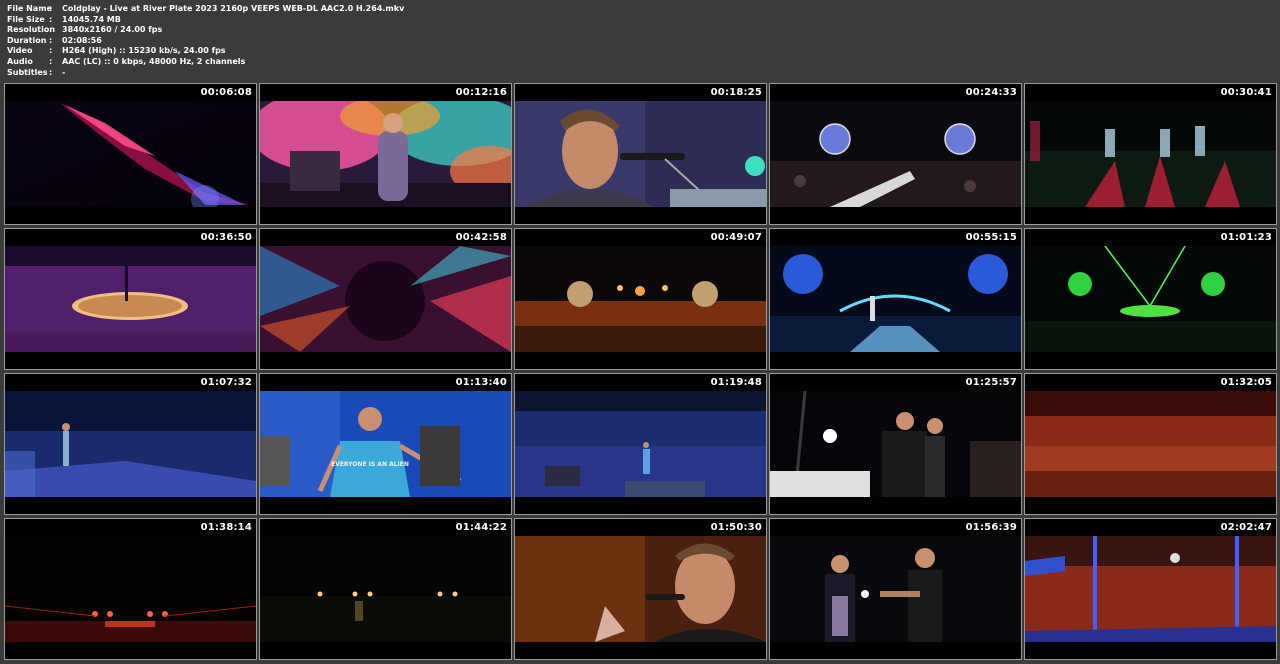 This screenshot has width=1280, height=664. What do you see at coordinates (205, 73) in the screenshot?
I see `info-row-subtitles: Subtitles : -` at bounding box center [205, 73].